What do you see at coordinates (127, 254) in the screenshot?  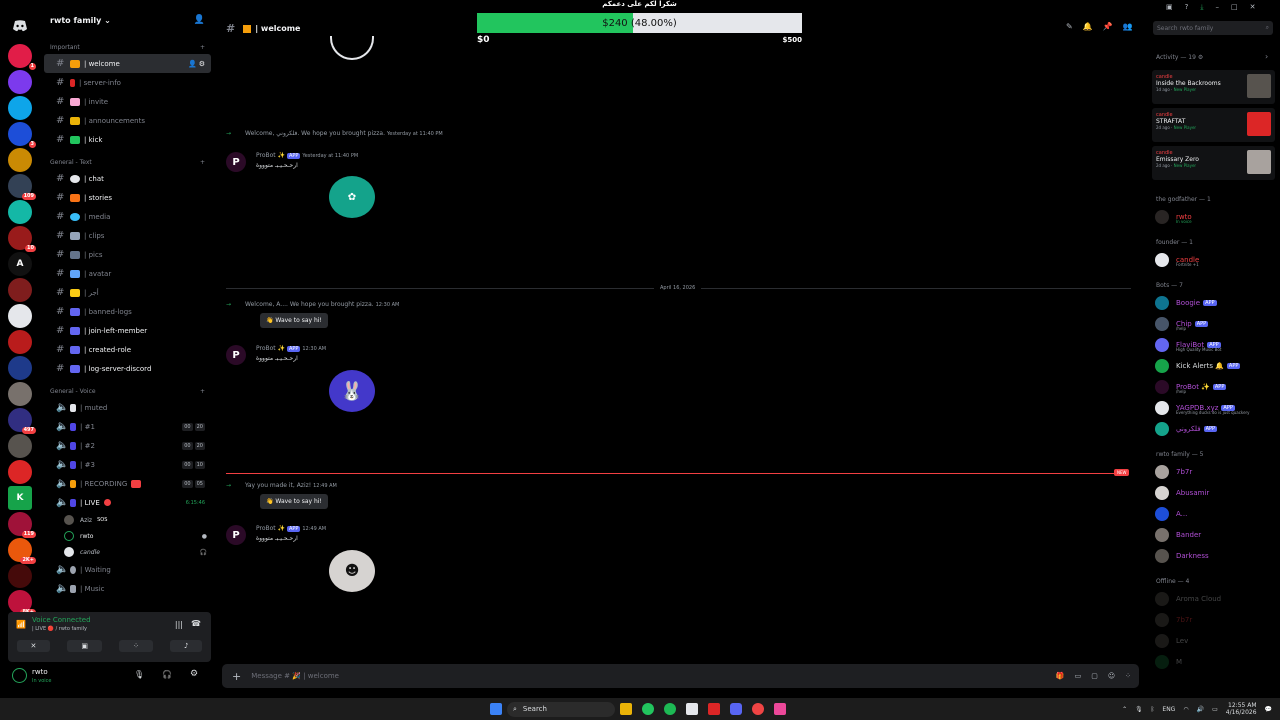 I see `channel-pics: # | pics` at bounding box center [127, 254].